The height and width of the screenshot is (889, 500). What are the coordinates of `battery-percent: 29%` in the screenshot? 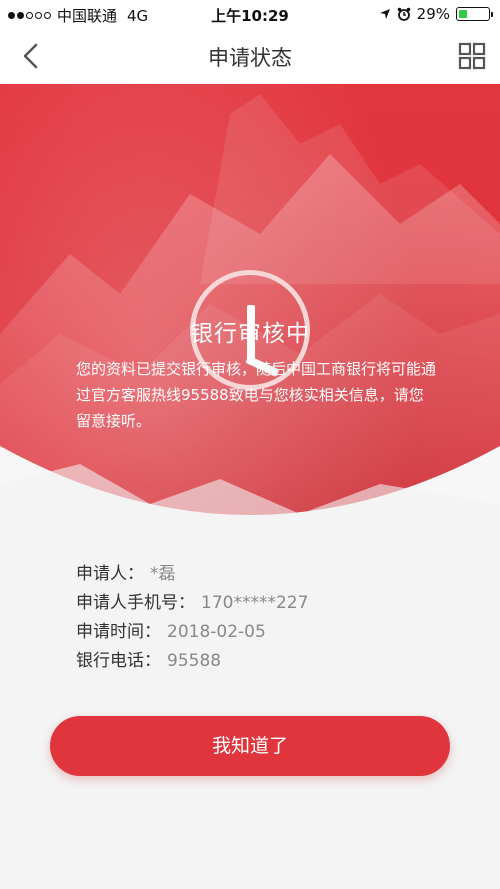 It's located at (433, 14).